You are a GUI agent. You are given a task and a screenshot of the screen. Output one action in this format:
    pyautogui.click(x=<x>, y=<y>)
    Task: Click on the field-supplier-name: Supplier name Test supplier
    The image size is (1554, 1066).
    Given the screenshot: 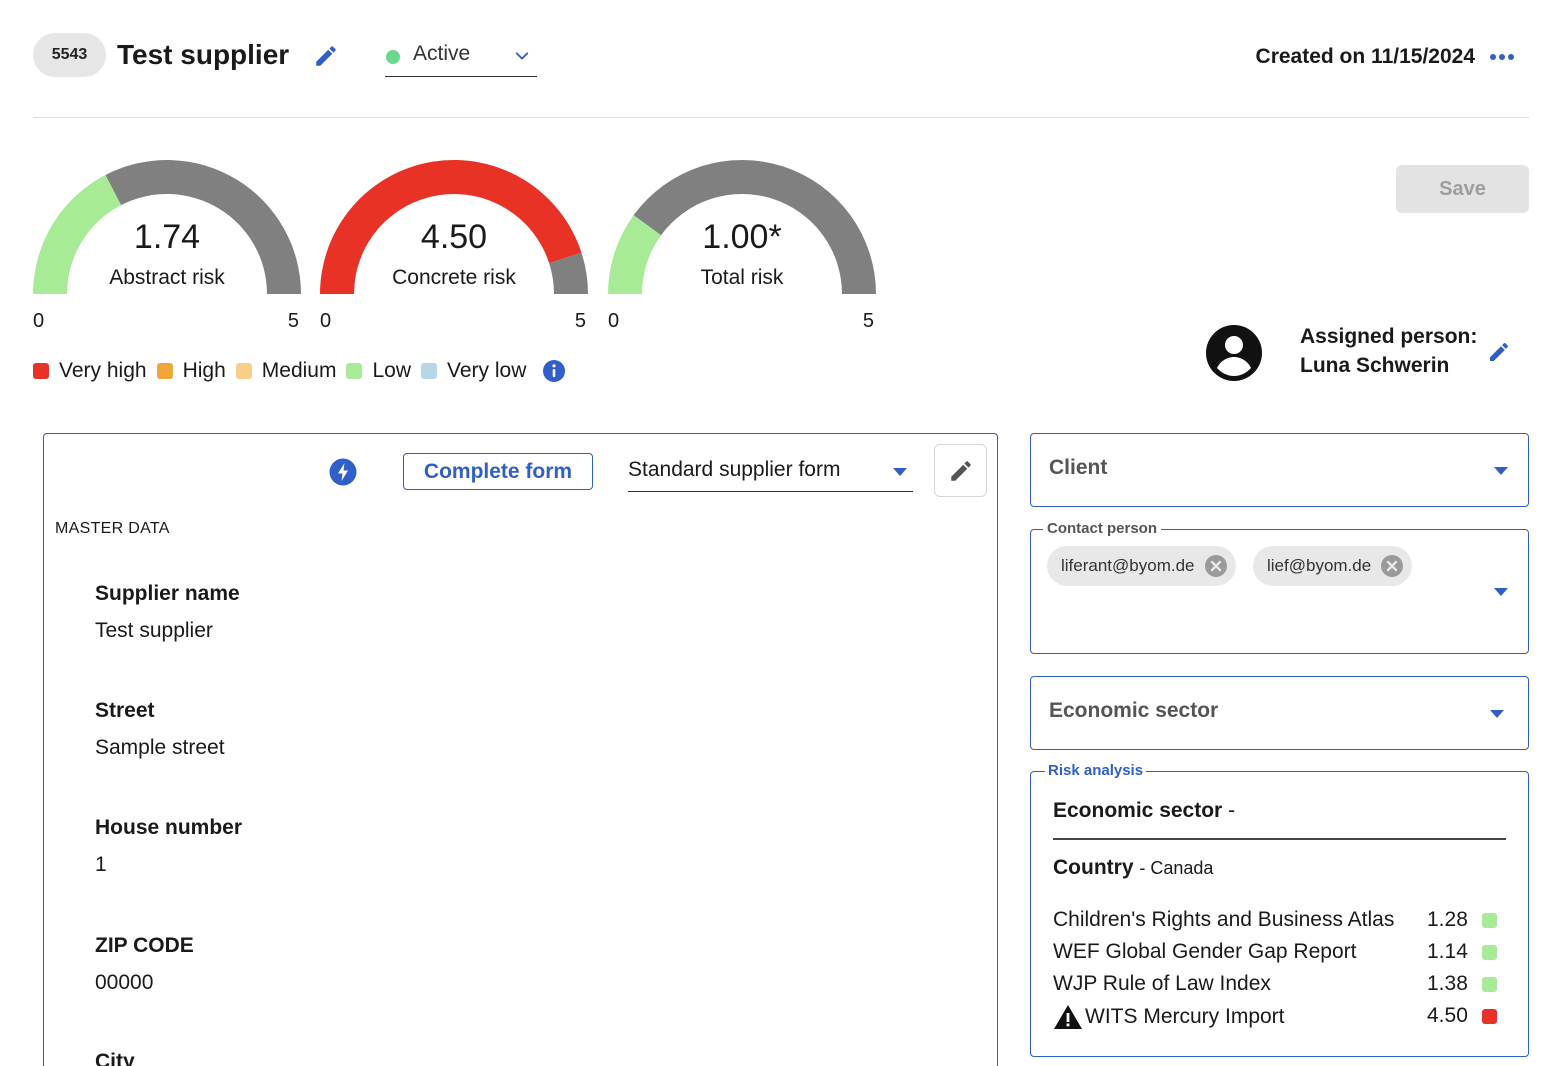 What is the action you would take?
    pyautogui.click(x=167, y=612)
    